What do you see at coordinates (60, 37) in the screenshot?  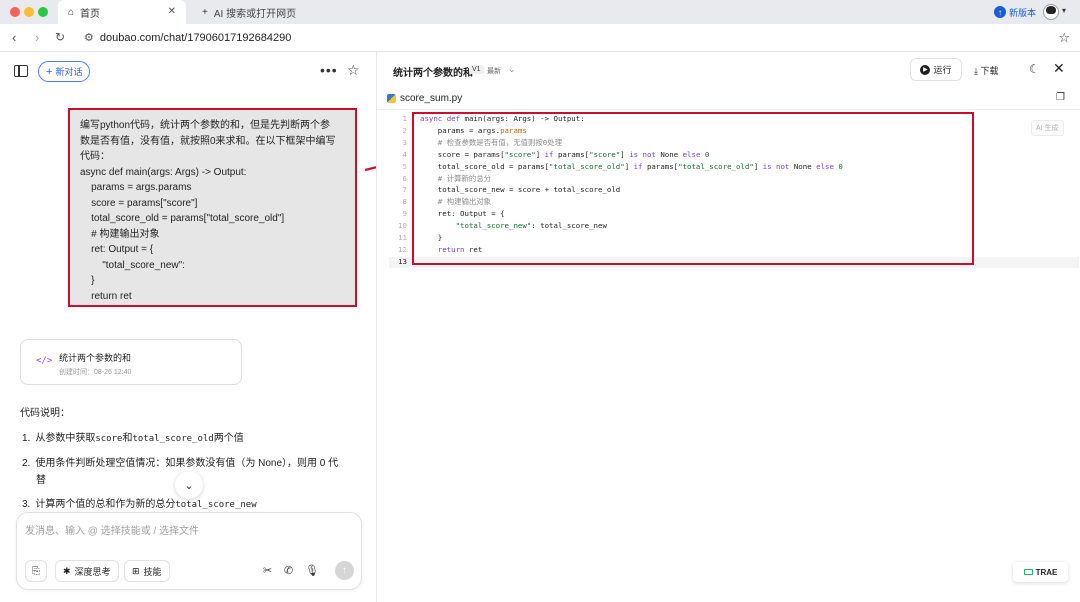 I see `reload-icon: ↻` at bounding box center [60, 37].